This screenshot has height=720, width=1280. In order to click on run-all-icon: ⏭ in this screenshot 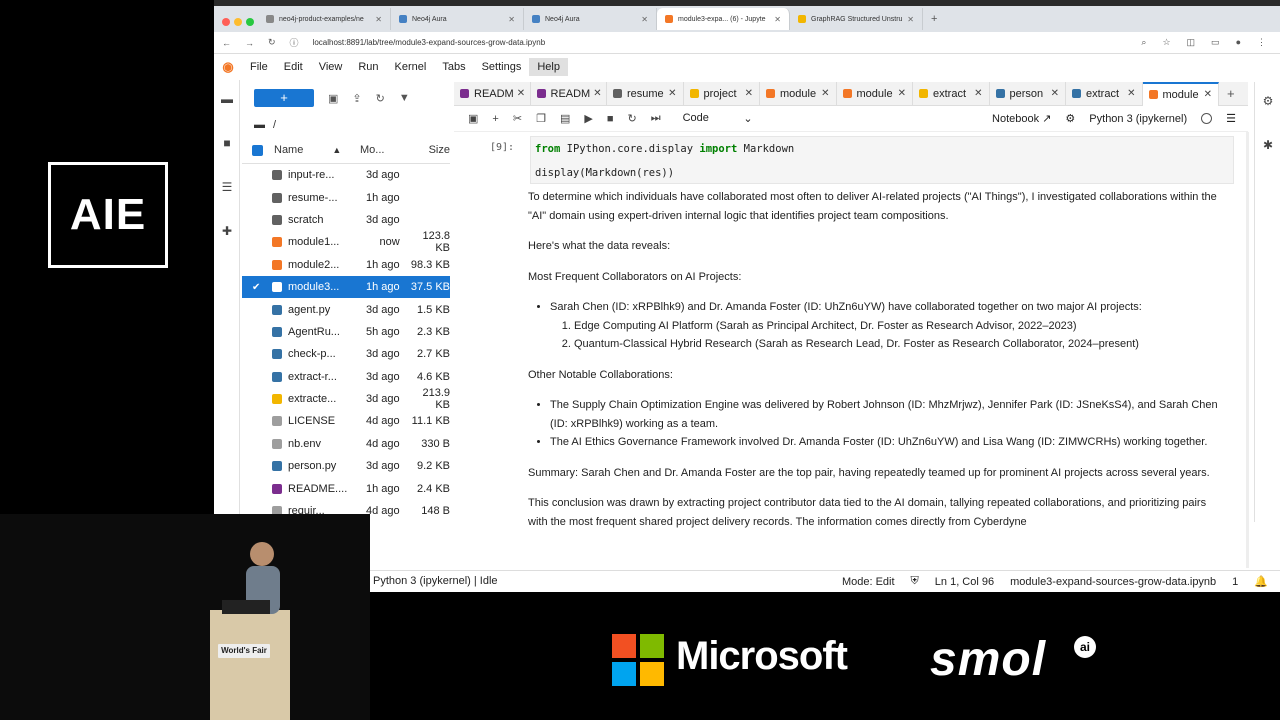, I will do `click(656, 118)`.